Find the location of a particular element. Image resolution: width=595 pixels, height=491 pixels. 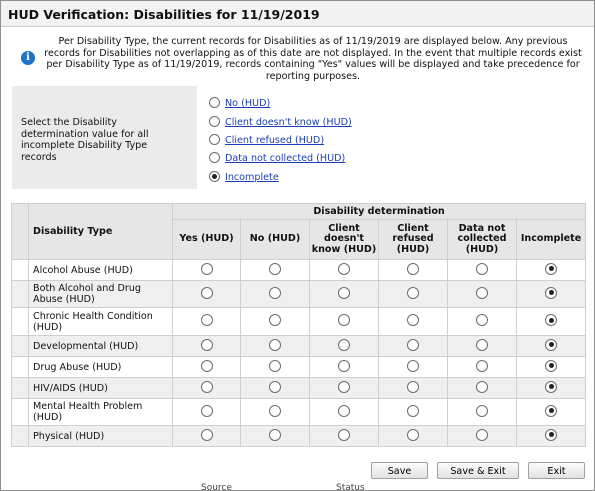

table-row: Mental Health Problem (HUD) is located at coordinates (299, 412).